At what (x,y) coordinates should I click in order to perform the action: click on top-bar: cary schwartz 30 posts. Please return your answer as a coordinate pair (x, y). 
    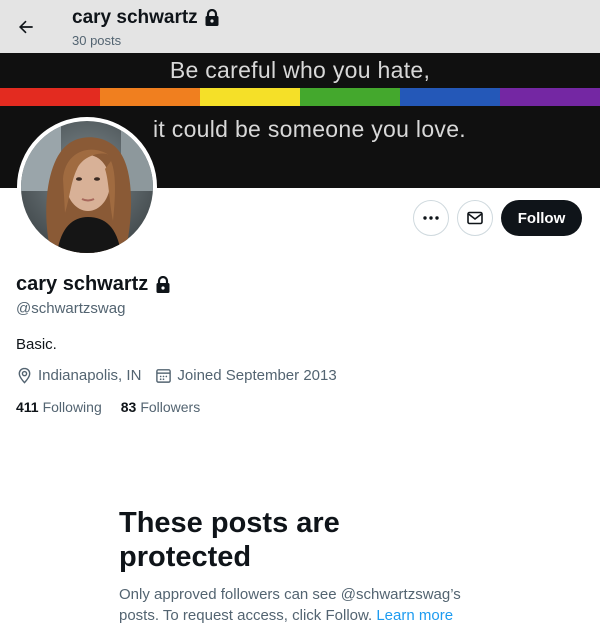
    Looking at the image, I should click on (300, 26).